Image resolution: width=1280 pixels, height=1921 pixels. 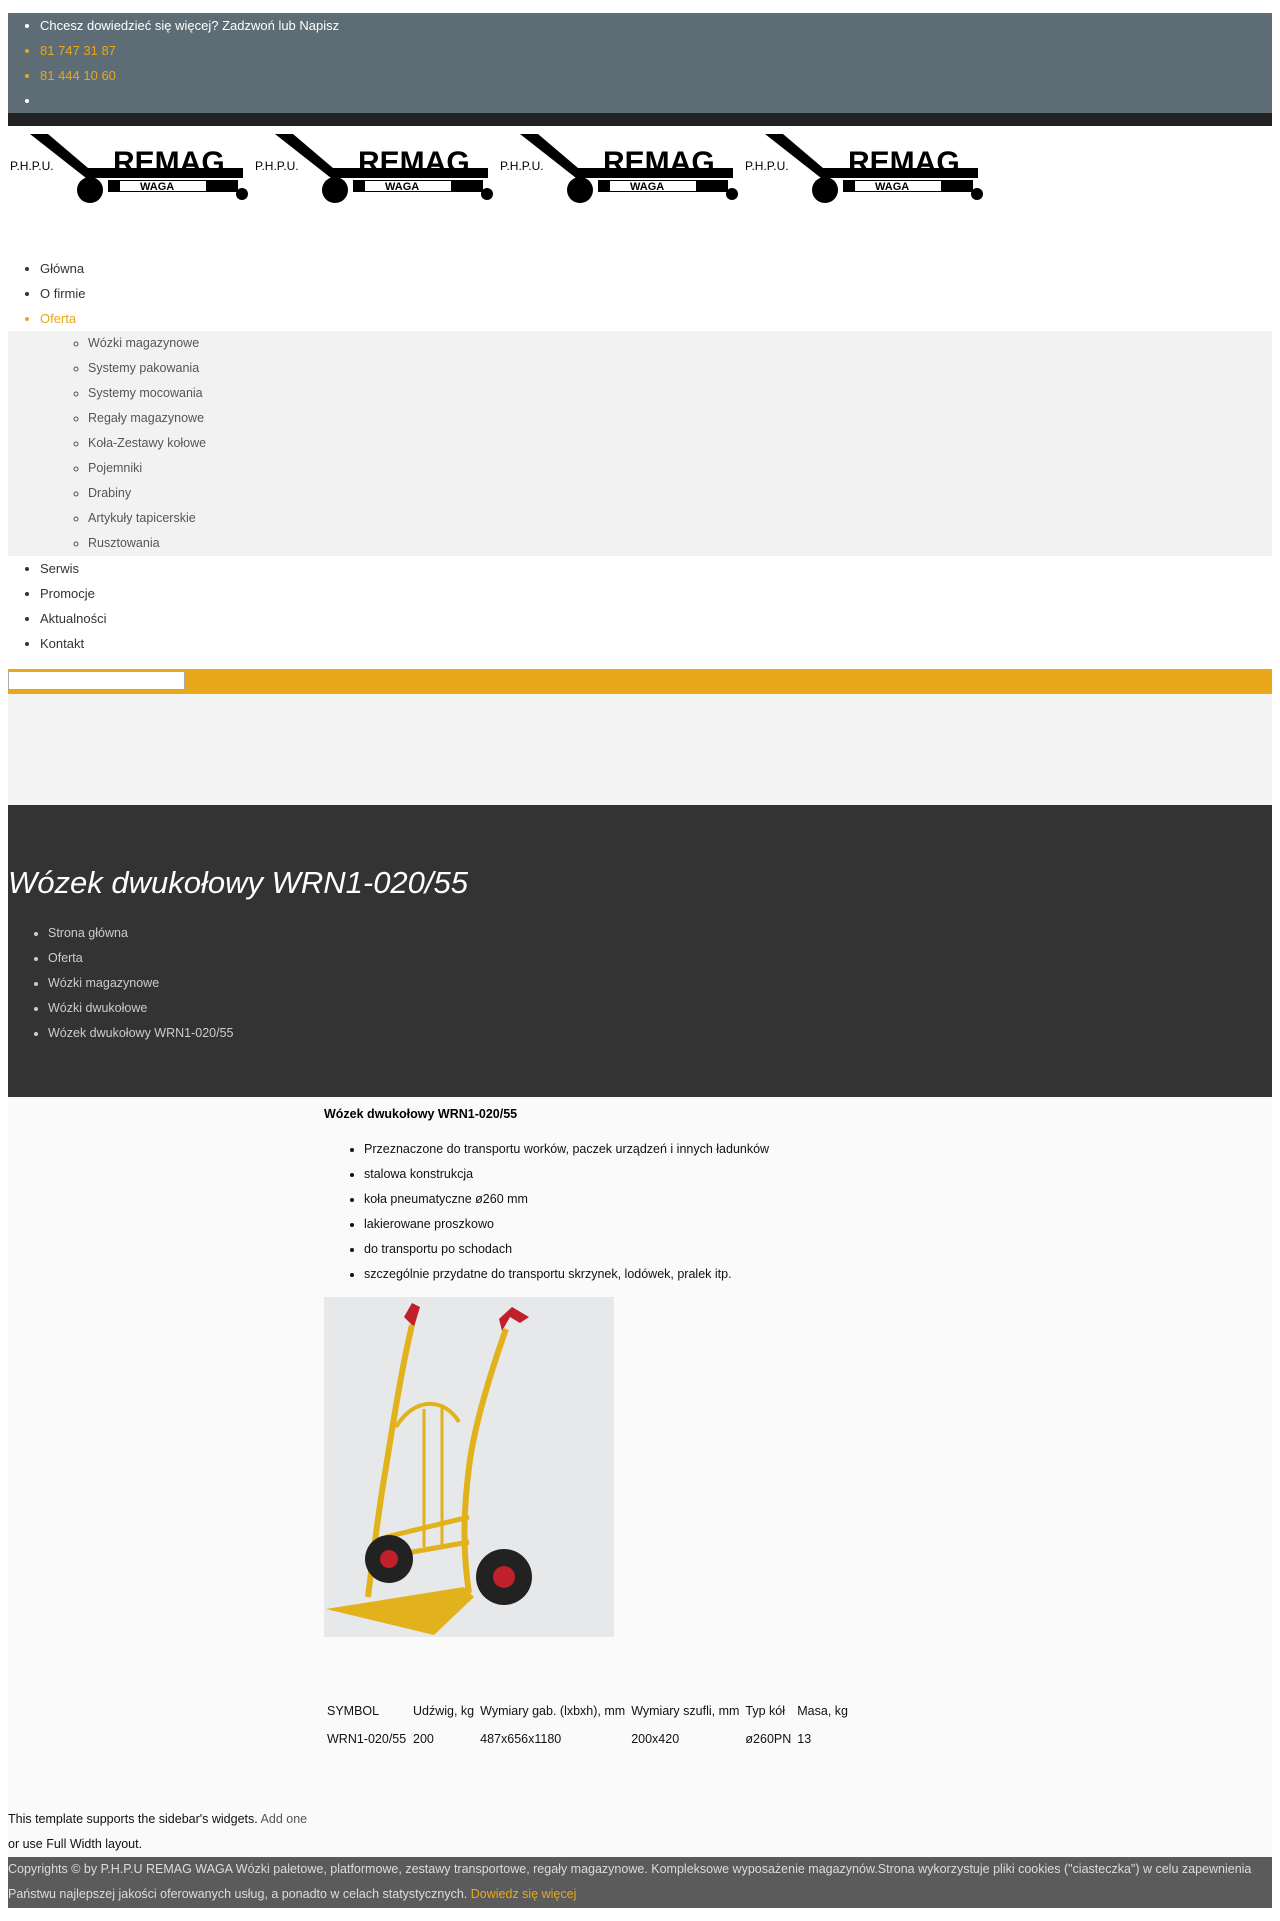 What do you see at coordinates (566, 1199) in the screenshot?
I see `feature-item: koła pneumatyczne ø260 mm` at bounding box center [566, 1199].